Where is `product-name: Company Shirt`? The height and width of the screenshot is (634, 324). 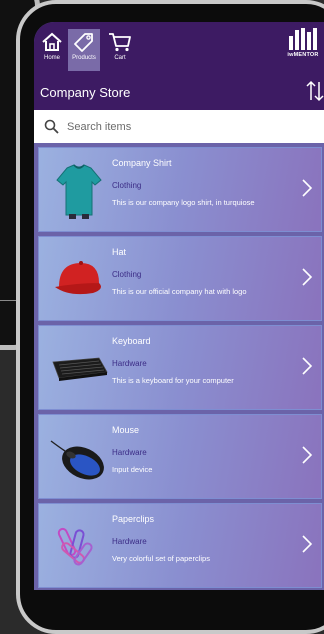 product-name: Company Shirt is located at coordinates (142, 163).